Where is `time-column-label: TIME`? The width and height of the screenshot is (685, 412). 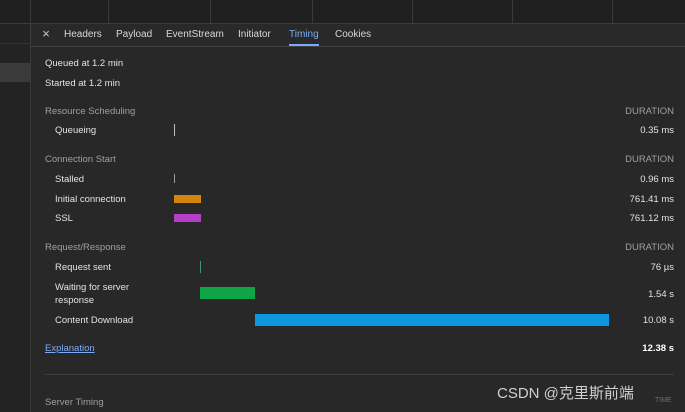 time-column-label: TIME is located at coordinates (663, 400).